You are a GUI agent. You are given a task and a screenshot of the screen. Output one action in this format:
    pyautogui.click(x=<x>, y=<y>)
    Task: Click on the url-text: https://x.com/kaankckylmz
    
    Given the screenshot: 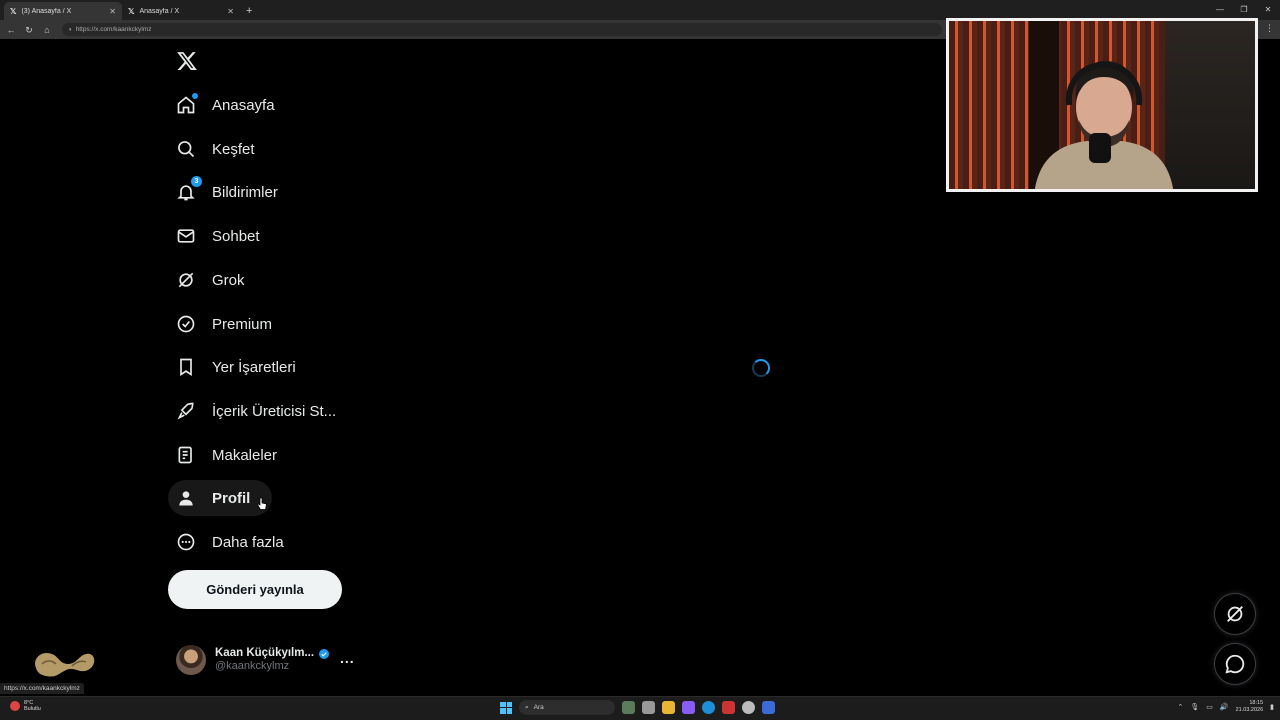 What is the action you would take?
    pyautogui.click(x=113, y=29)
    